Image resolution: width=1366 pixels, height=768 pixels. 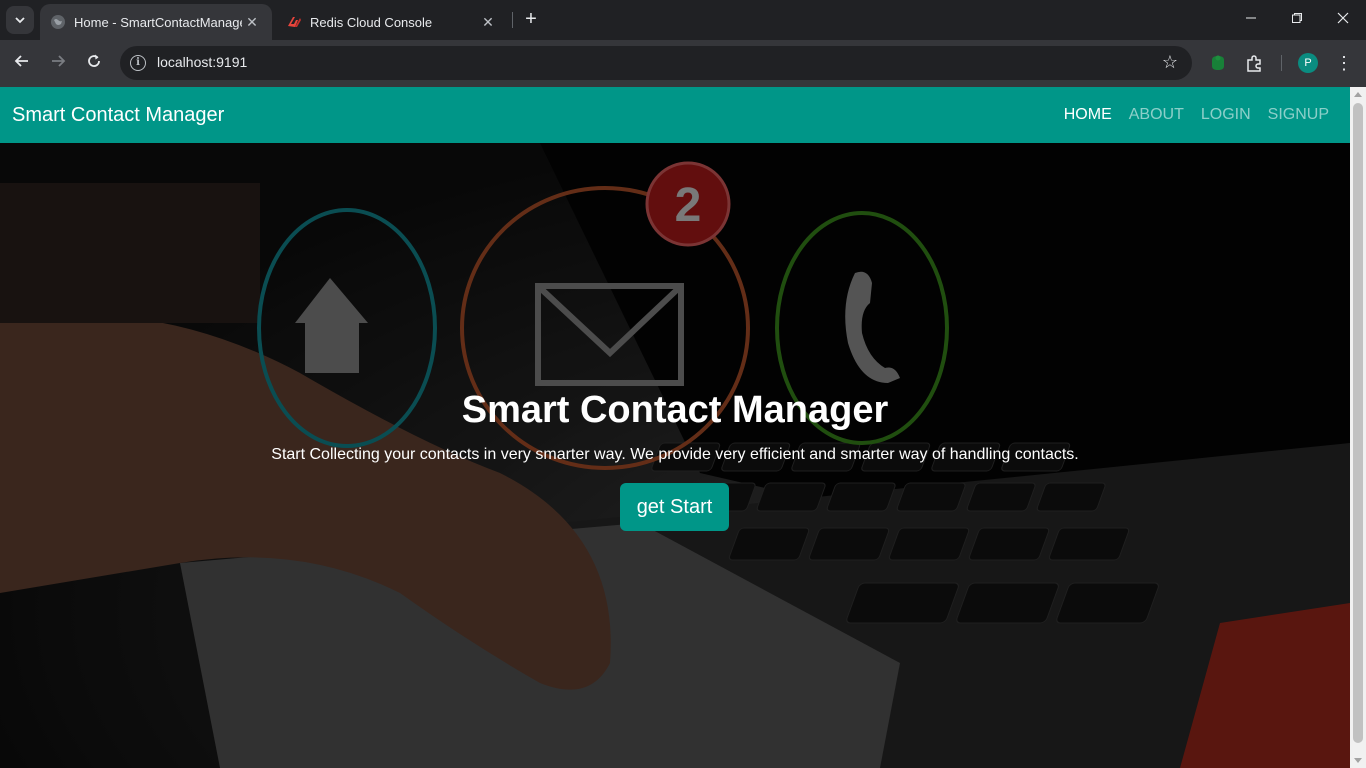 What do you see at coordinates (1358, 94) in the screenshot?
I see `scroll-up-arrow-icon` at bounding box center [1358, 94].